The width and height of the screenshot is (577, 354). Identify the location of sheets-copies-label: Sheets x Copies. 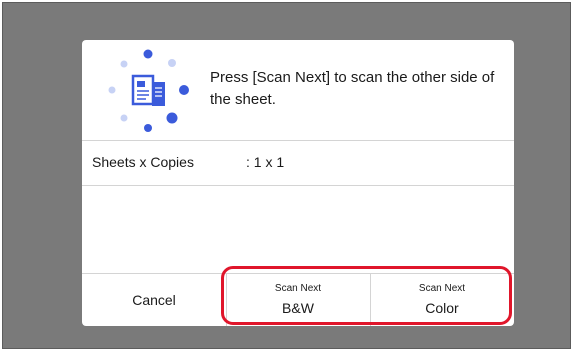
(143, 162).